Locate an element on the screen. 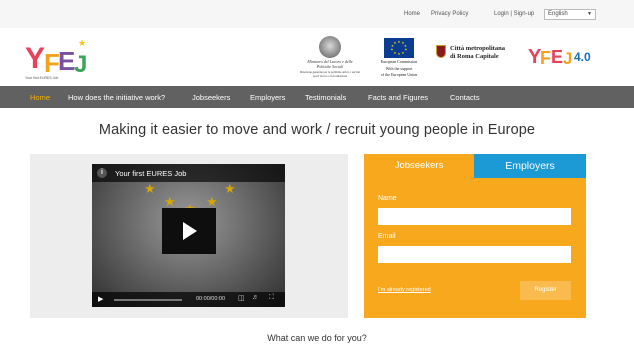  already-registered-link: I'm already registered is located at coordinates (404, 290).